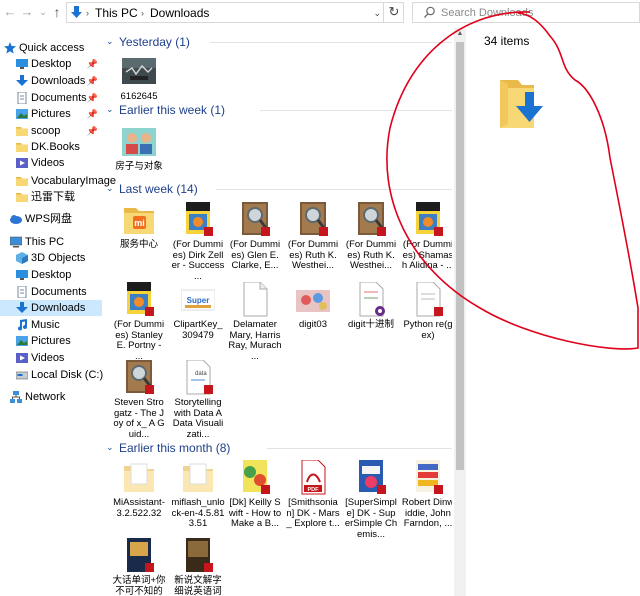  I want to click on sidebar-item-item-9: 迅雷下载, so click(51, 197).